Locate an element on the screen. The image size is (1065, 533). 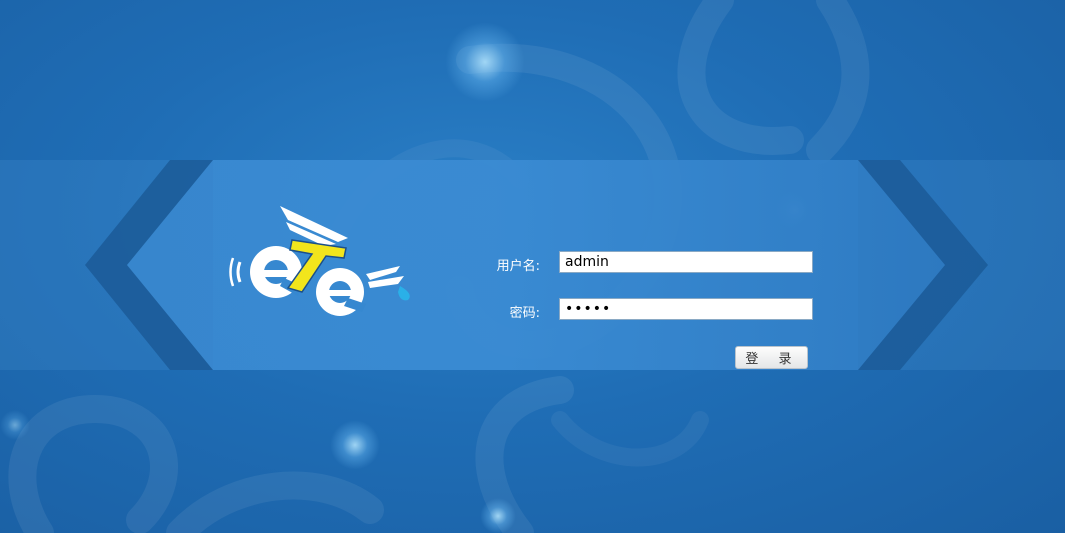
cyclist-logo-icon is located at coordinates (319, 261).